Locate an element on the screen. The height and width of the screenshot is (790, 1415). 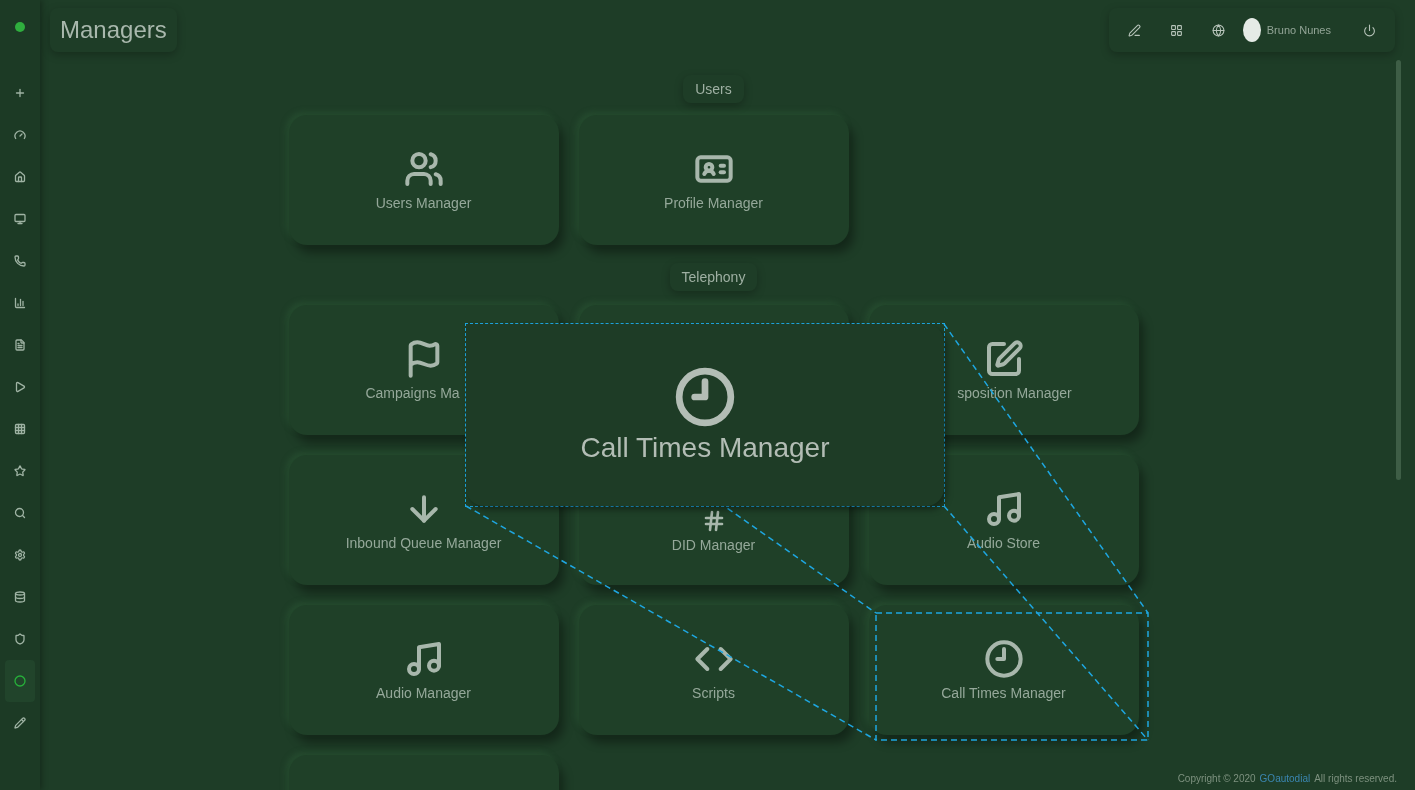
footer-text: Copyright © 2020 is located at coordinates (1216, 778).